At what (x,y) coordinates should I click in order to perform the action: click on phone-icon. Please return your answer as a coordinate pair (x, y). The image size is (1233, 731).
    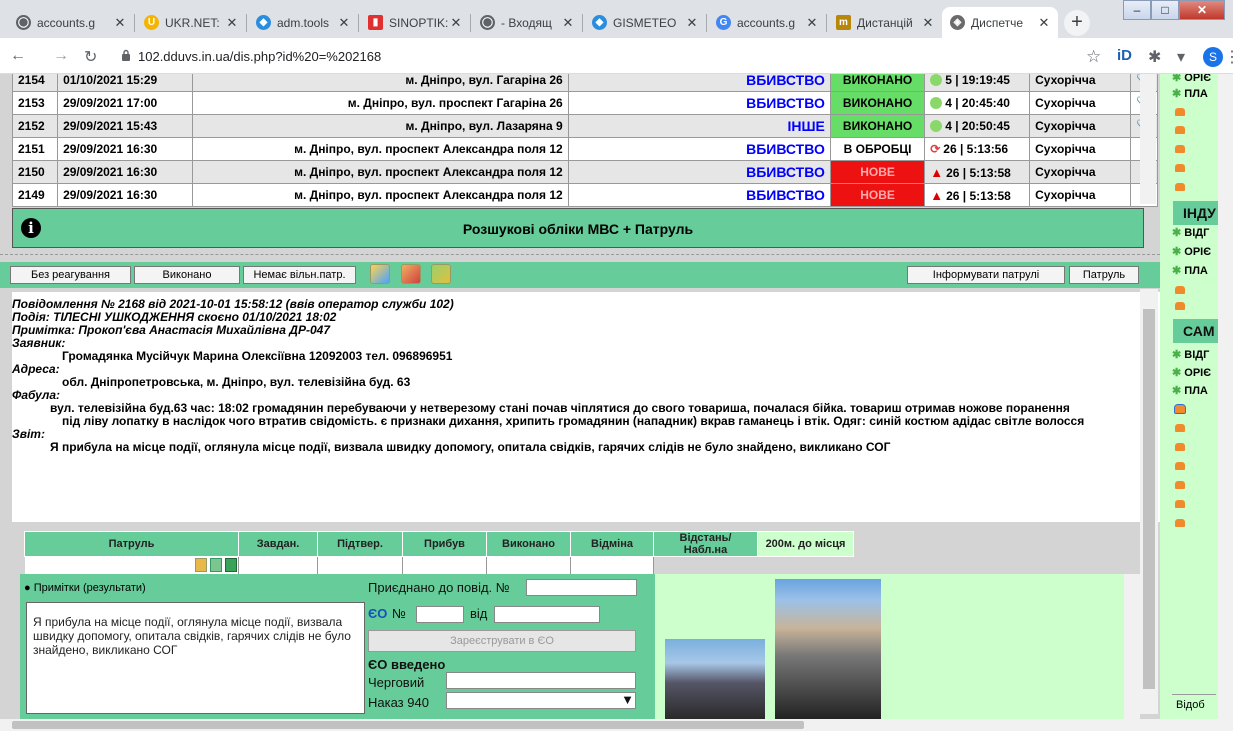
    Looking at the image, I should click on (231, 565).